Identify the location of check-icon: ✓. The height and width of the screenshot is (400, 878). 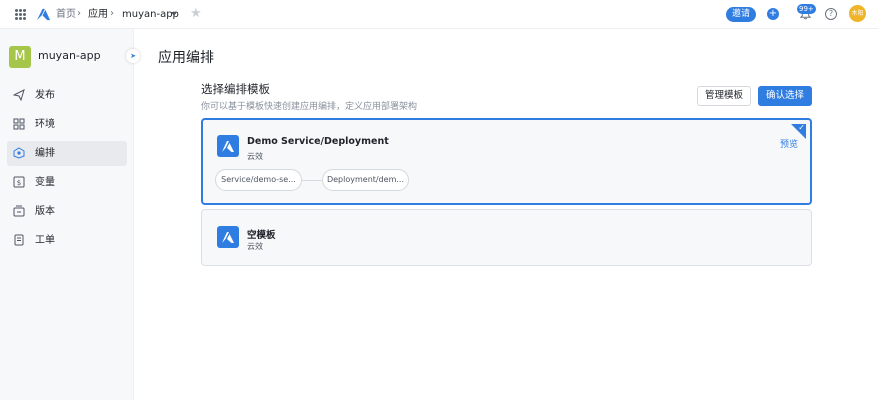
(801, 127).